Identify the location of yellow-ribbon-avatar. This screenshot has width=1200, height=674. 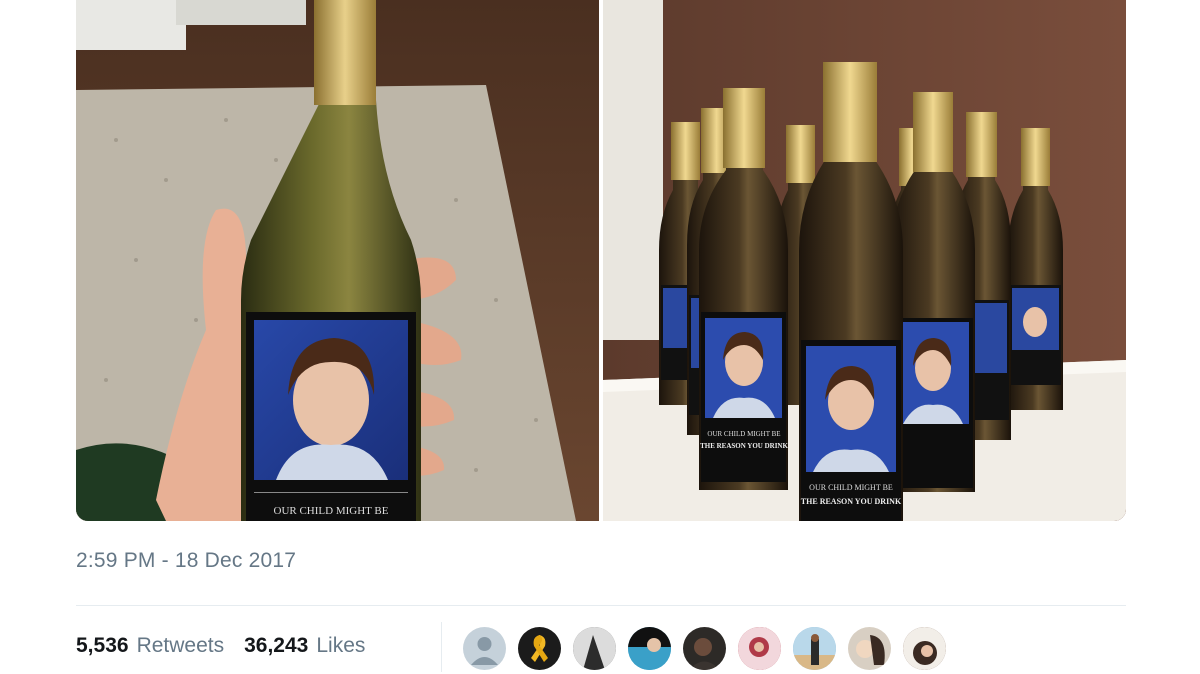
(539, 648).